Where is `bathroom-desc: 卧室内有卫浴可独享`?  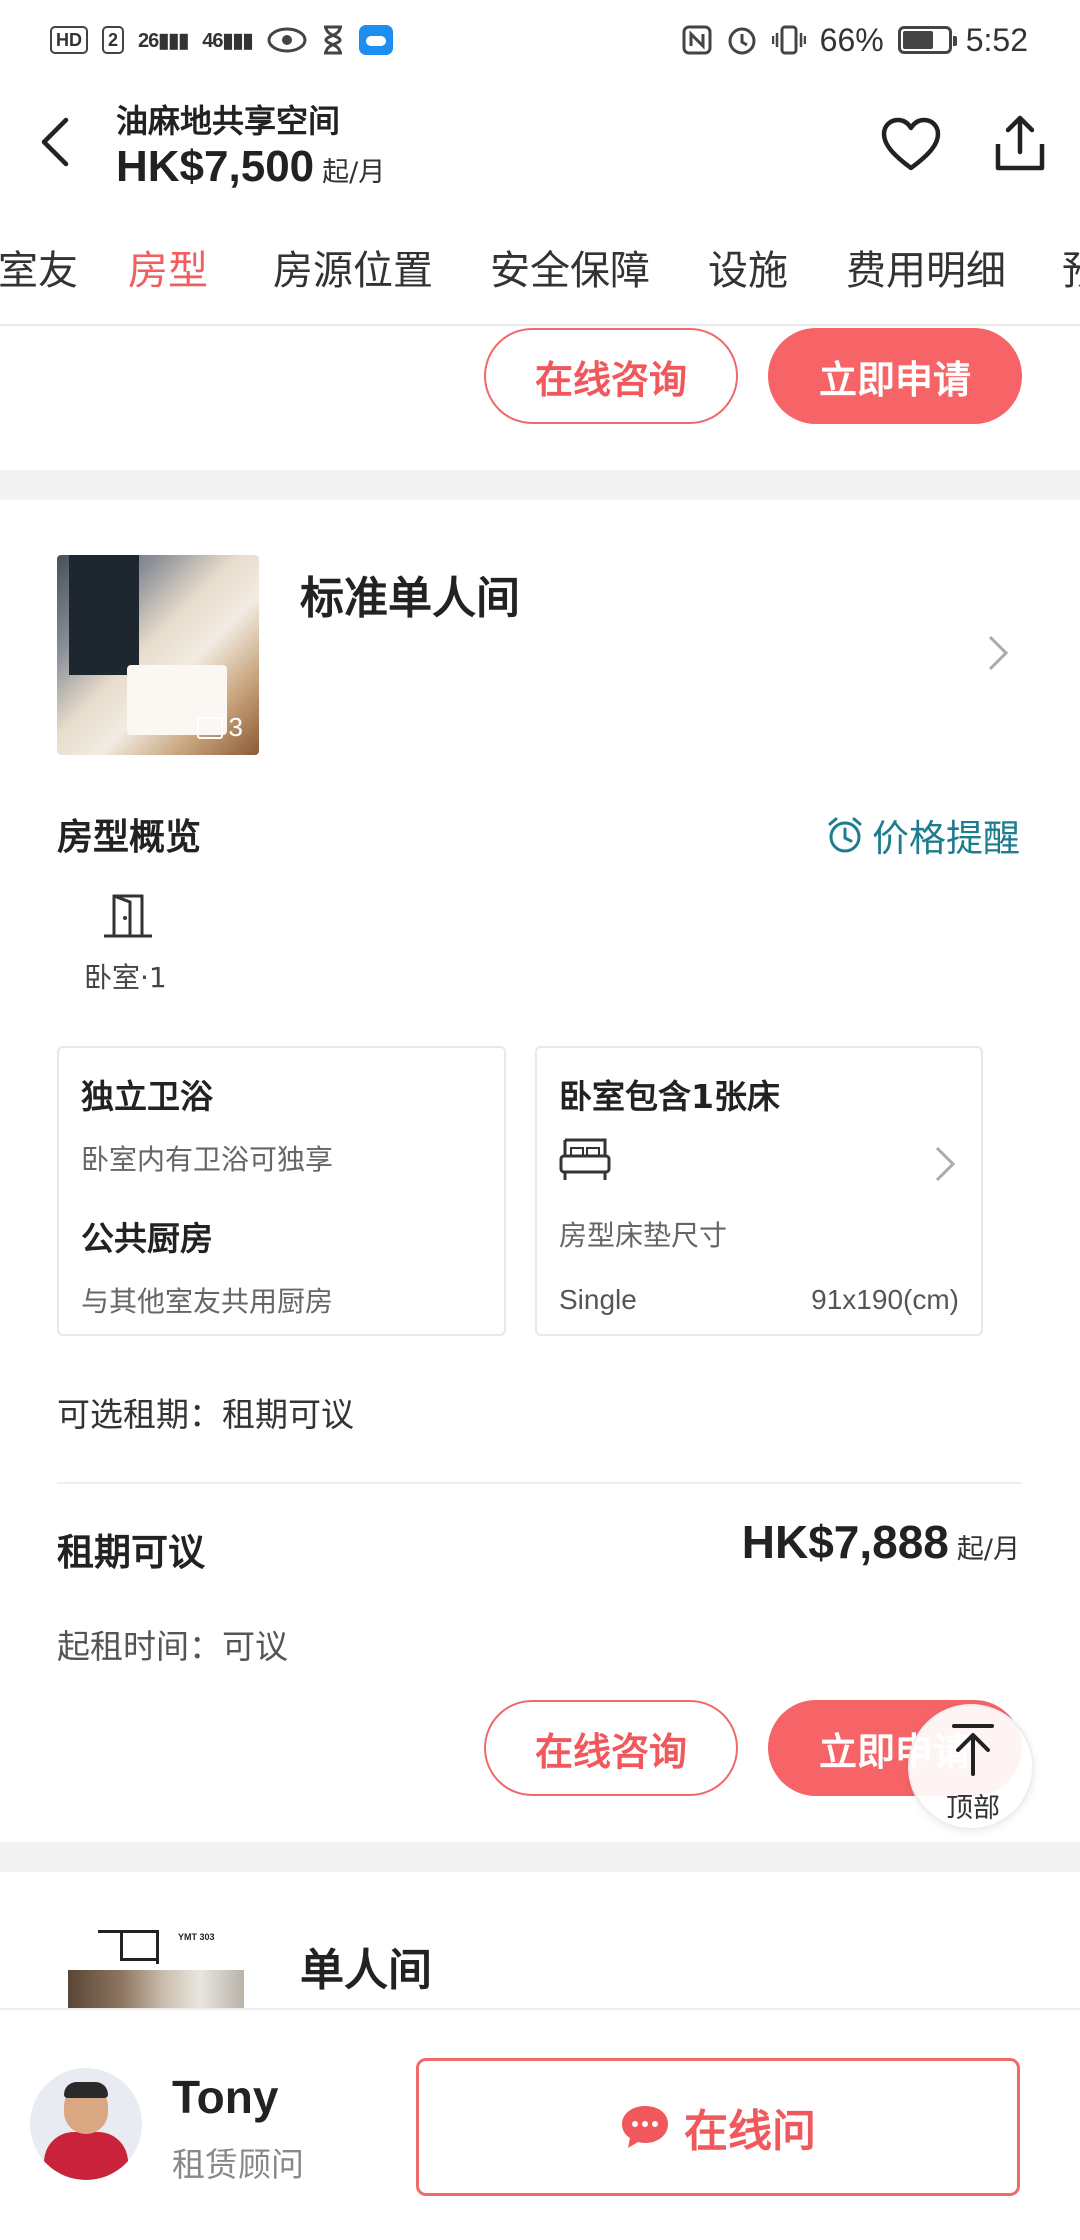
bathroom-desc: 卧室内有卫浴可独享 is located at coordinates (207, 1159).